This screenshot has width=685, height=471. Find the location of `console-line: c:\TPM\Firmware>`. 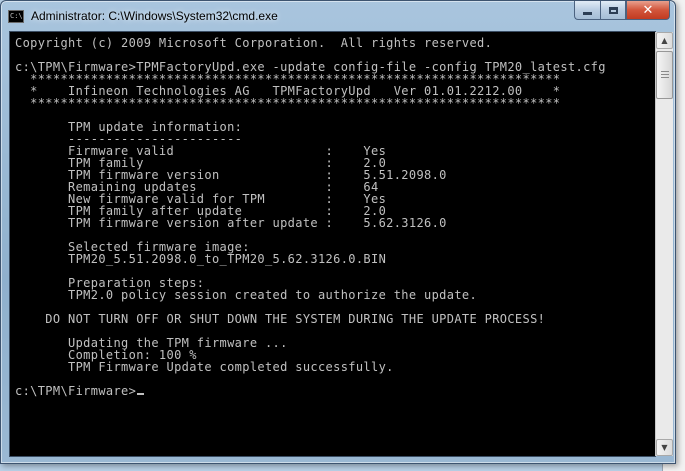

console-line: c:\TPM\Firmware> is located at coordinates (335, 391).